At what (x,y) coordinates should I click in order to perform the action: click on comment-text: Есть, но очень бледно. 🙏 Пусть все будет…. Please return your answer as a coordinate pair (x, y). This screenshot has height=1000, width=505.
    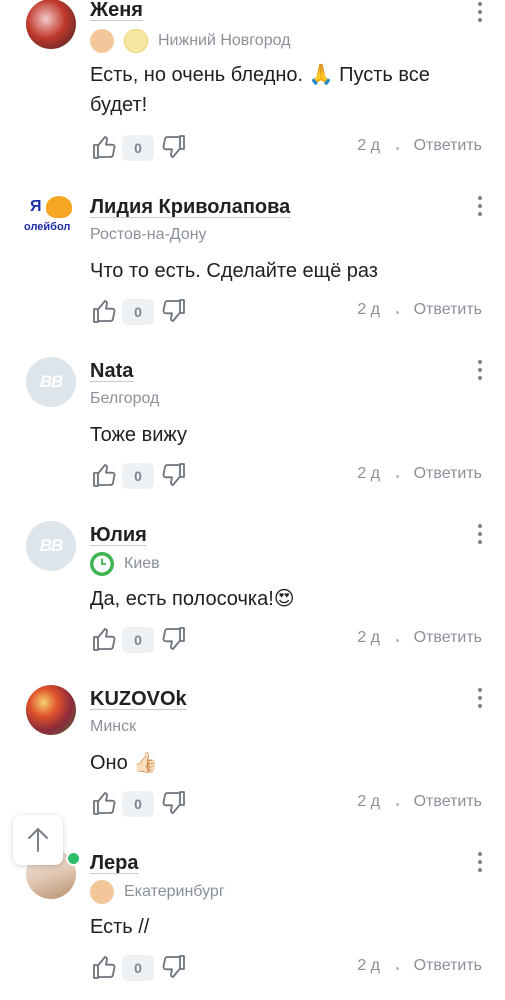
    Looking at the image, I should click on (260, 90).